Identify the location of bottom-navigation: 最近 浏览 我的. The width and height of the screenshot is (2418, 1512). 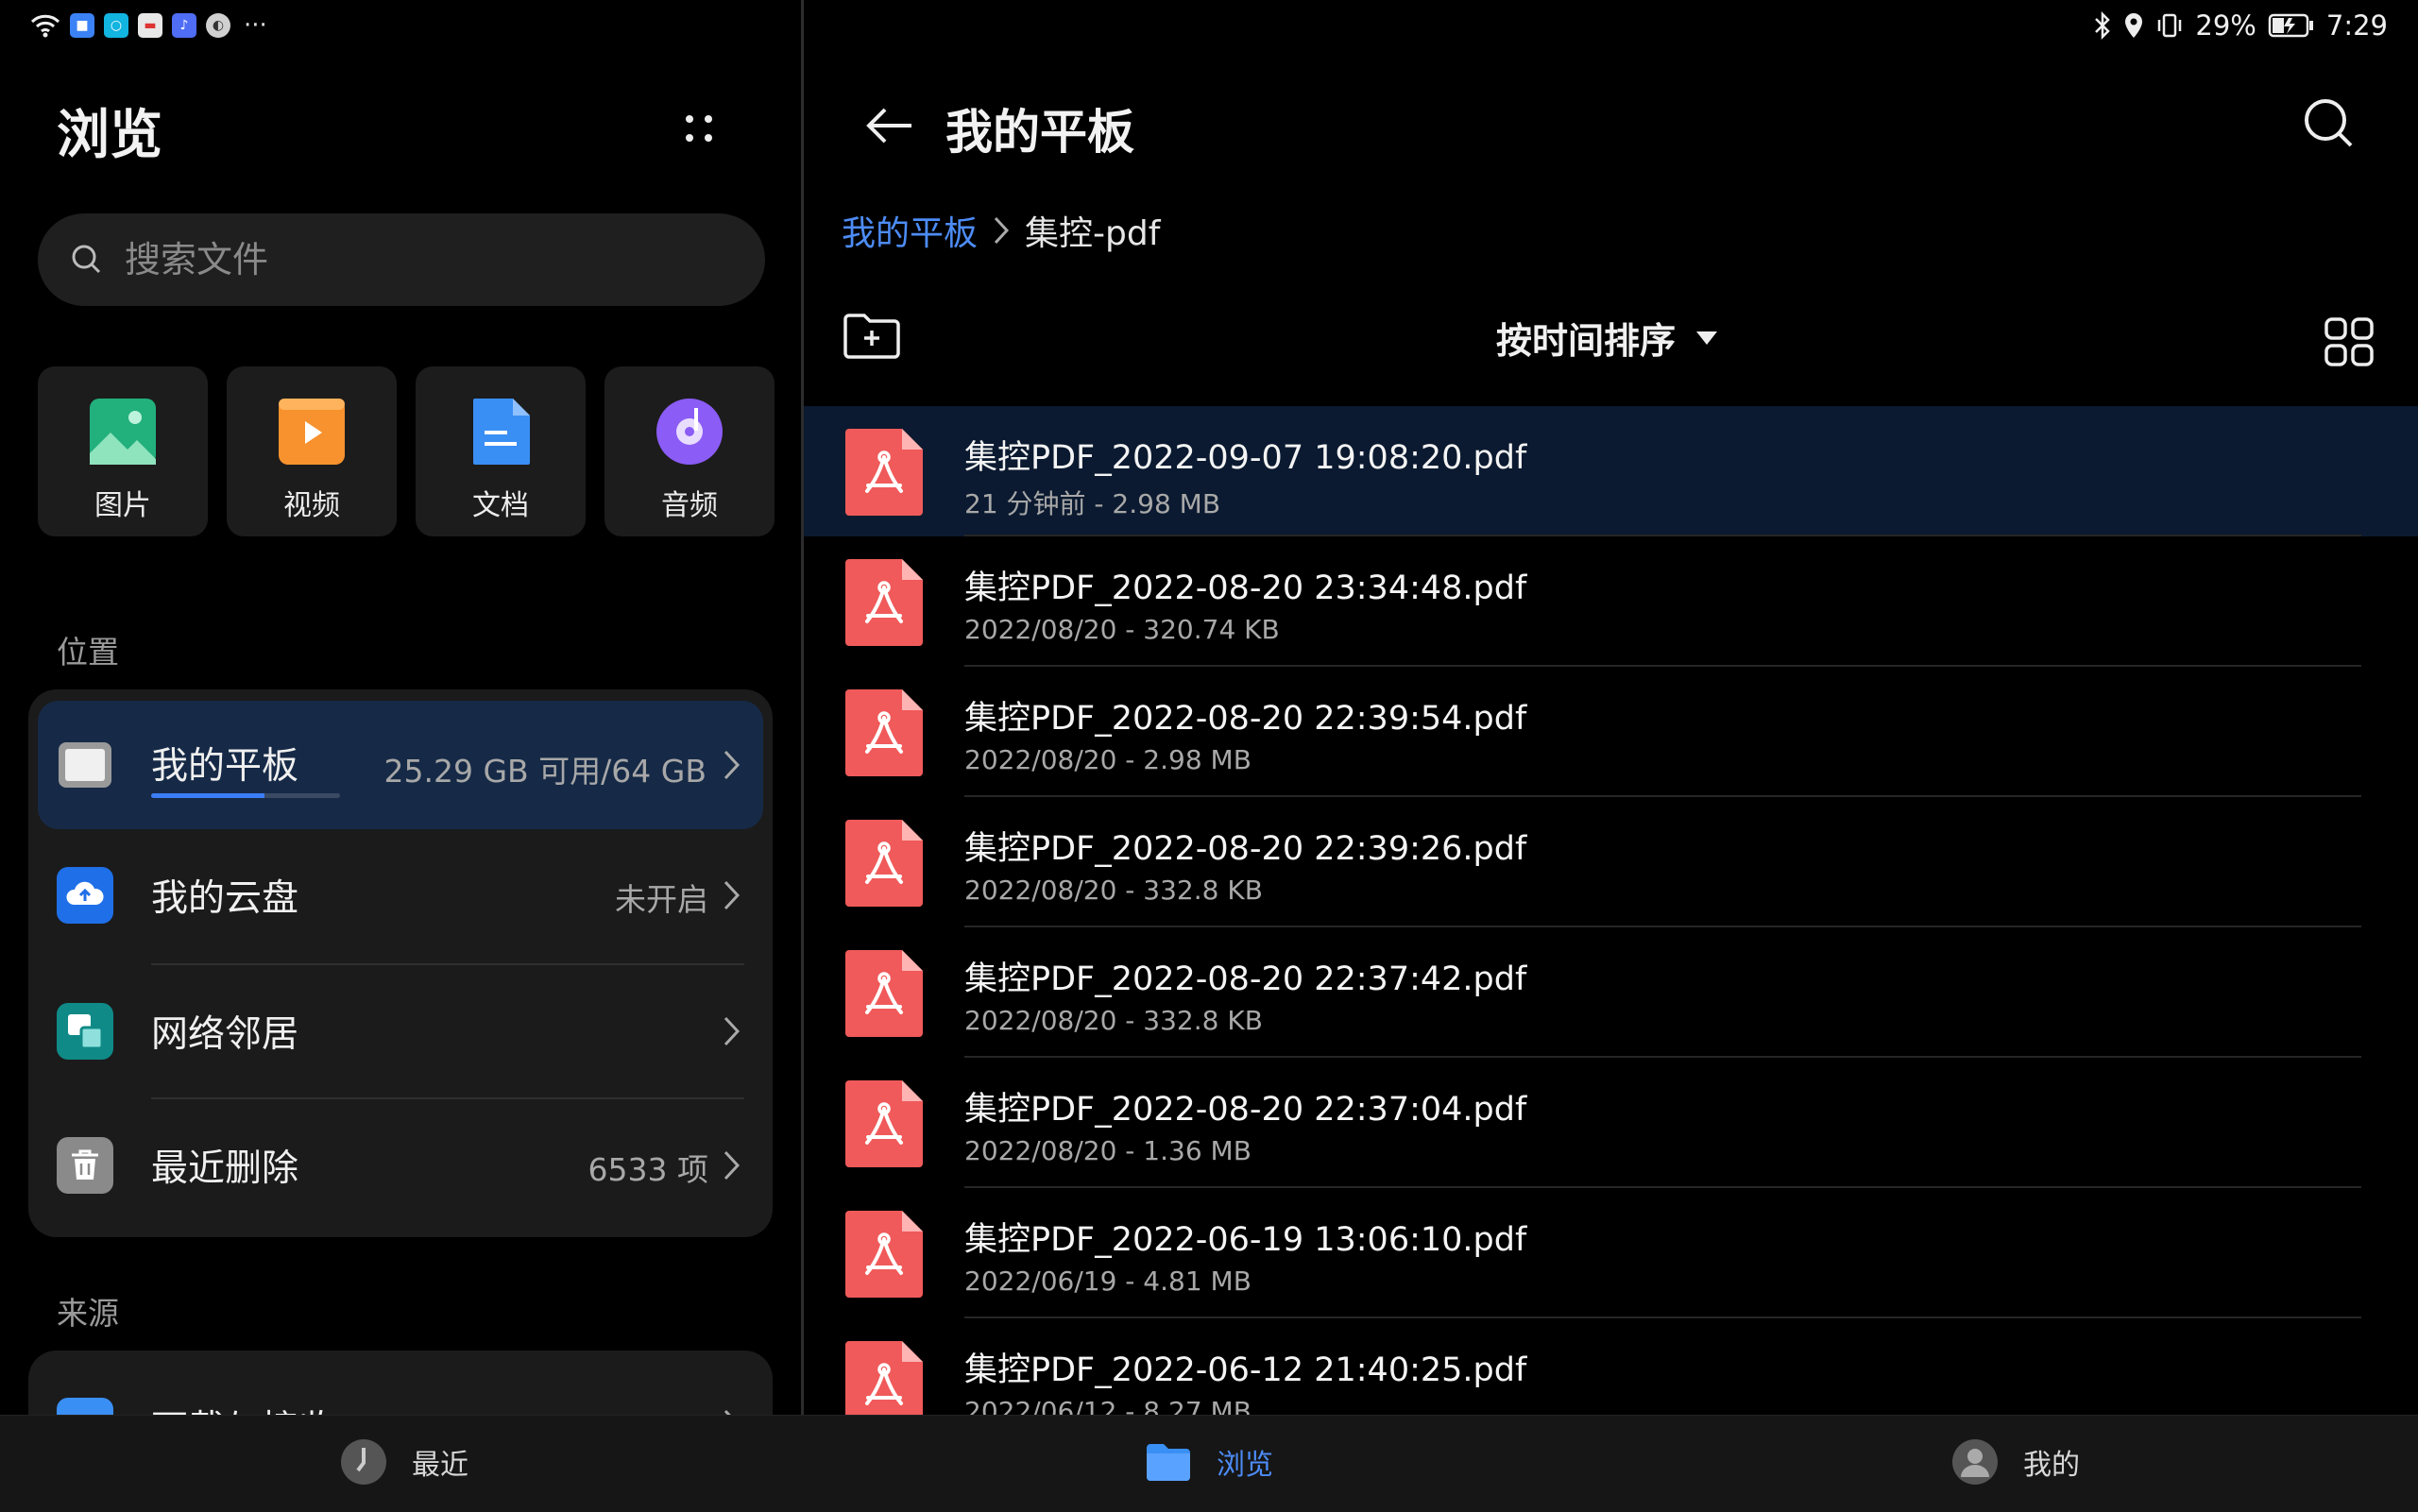
(1209, 1463).